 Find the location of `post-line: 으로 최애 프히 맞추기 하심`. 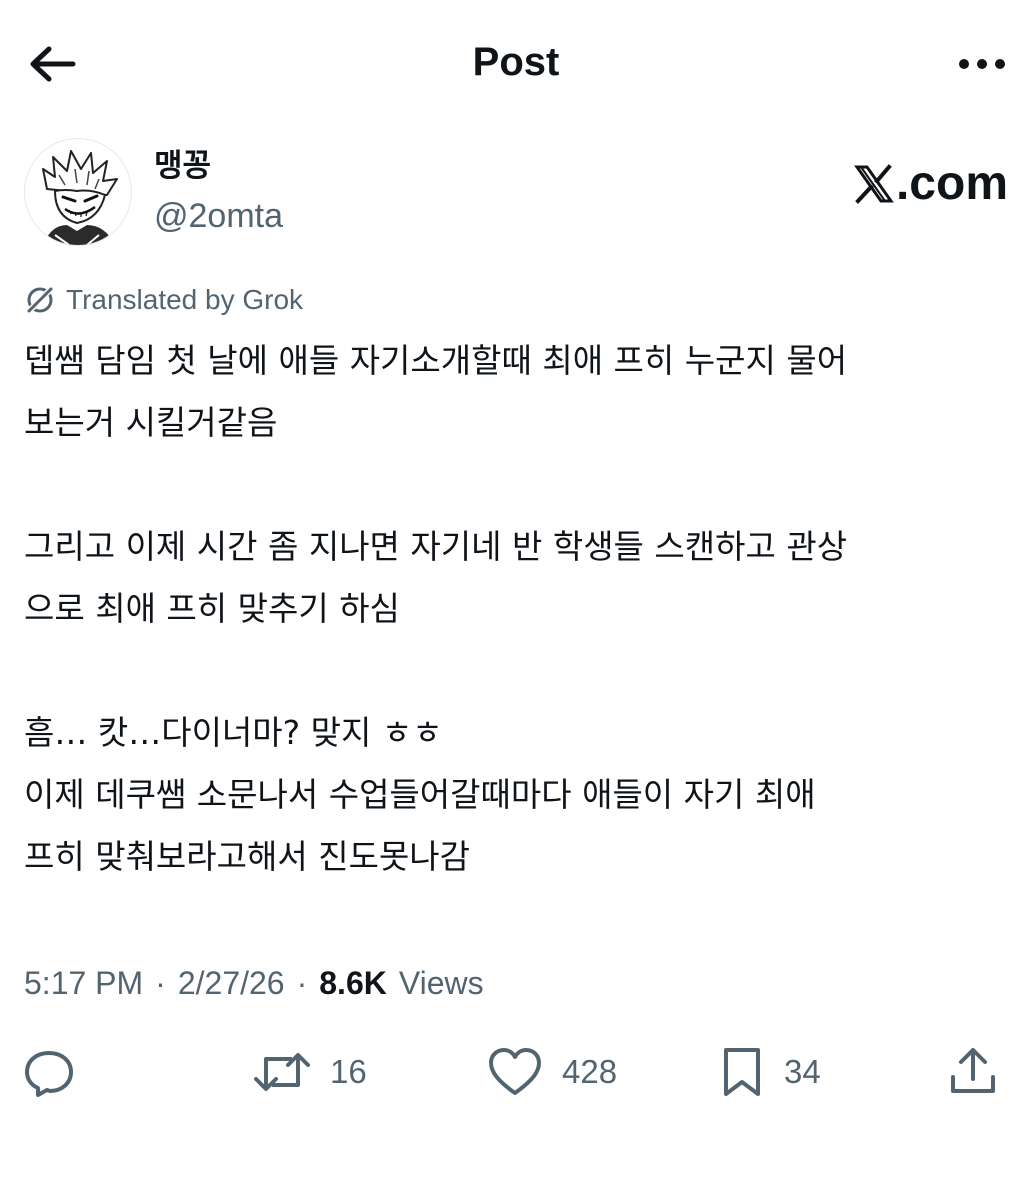

post-line: 으로 최애 프히 맞추기 하심 is located at coordinates (212, 608).